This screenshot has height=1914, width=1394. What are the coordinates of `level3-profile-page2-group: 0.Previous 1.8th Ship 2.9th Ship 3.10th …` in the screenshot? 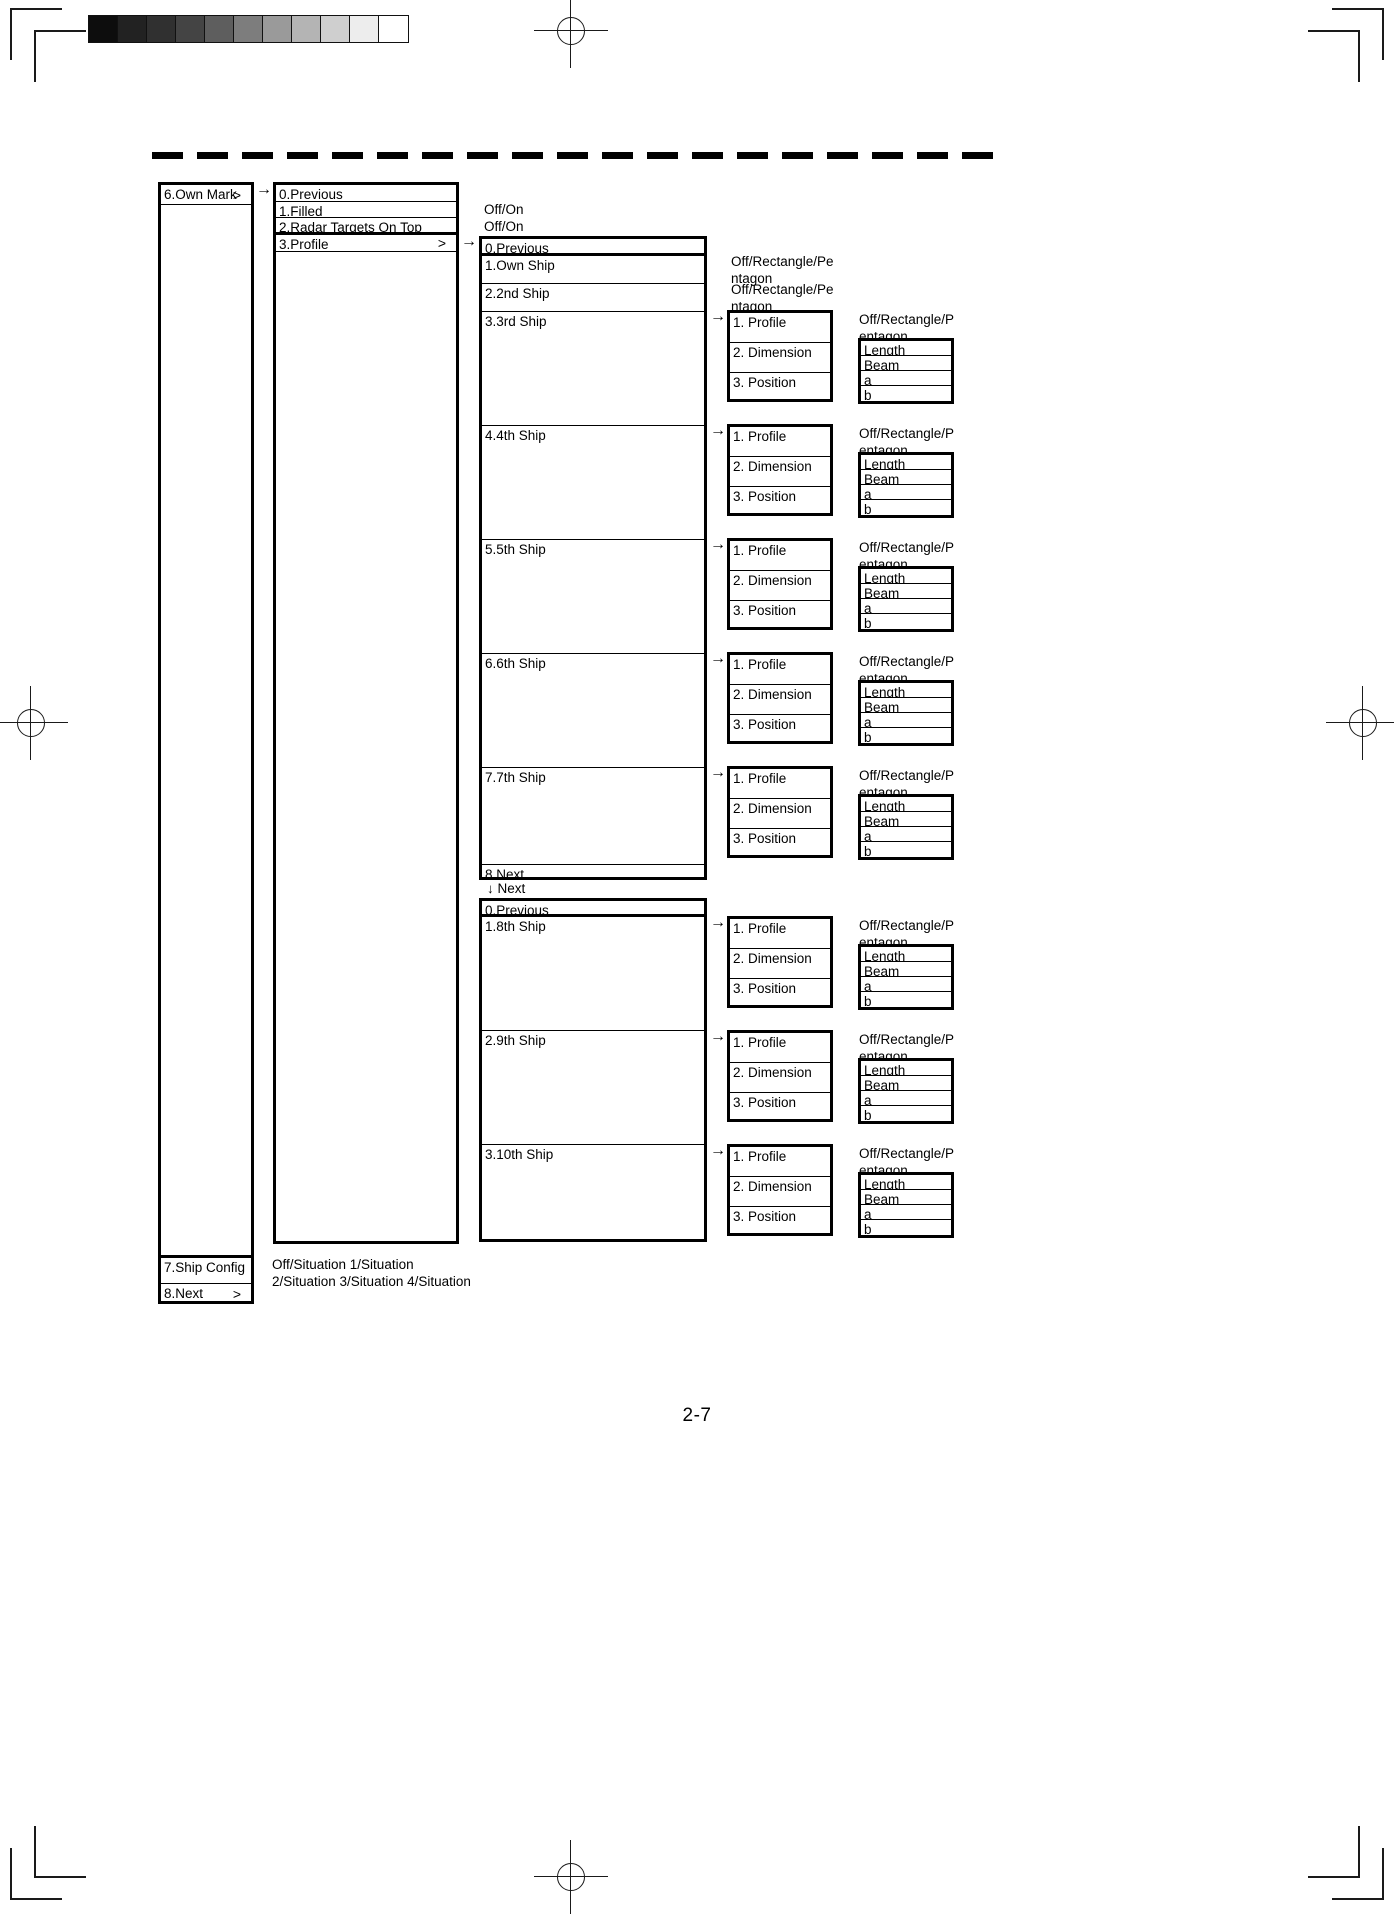 It's located at (593, 1070).